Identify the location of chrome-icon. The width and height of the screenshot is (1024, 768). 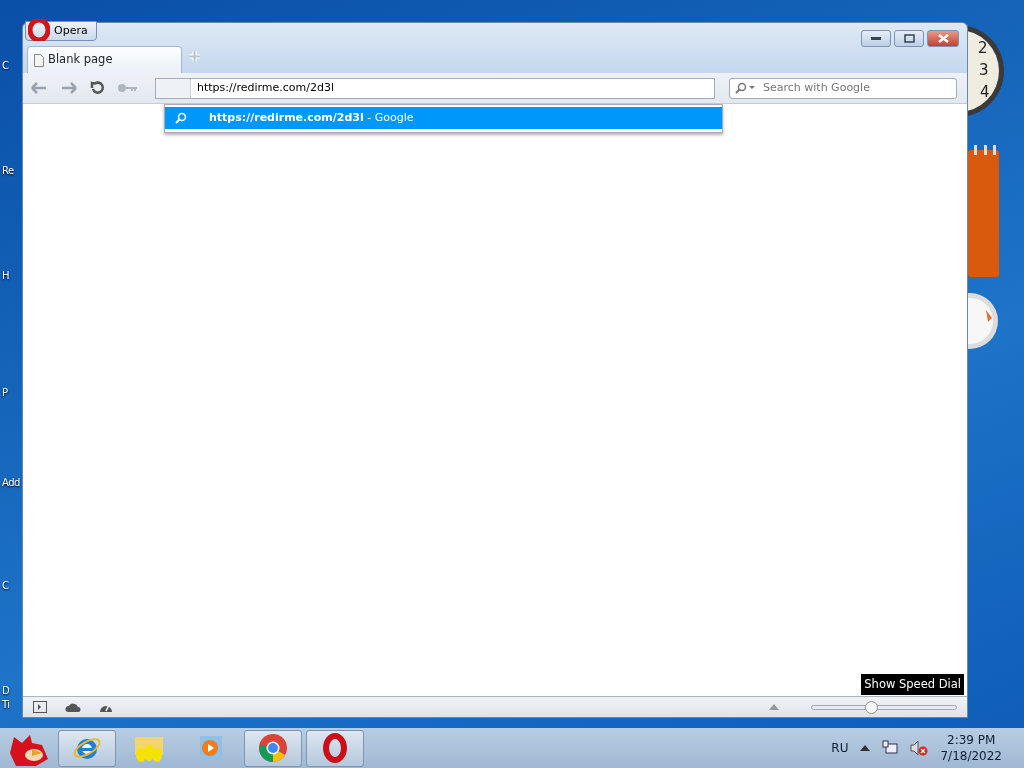
(273, 748).